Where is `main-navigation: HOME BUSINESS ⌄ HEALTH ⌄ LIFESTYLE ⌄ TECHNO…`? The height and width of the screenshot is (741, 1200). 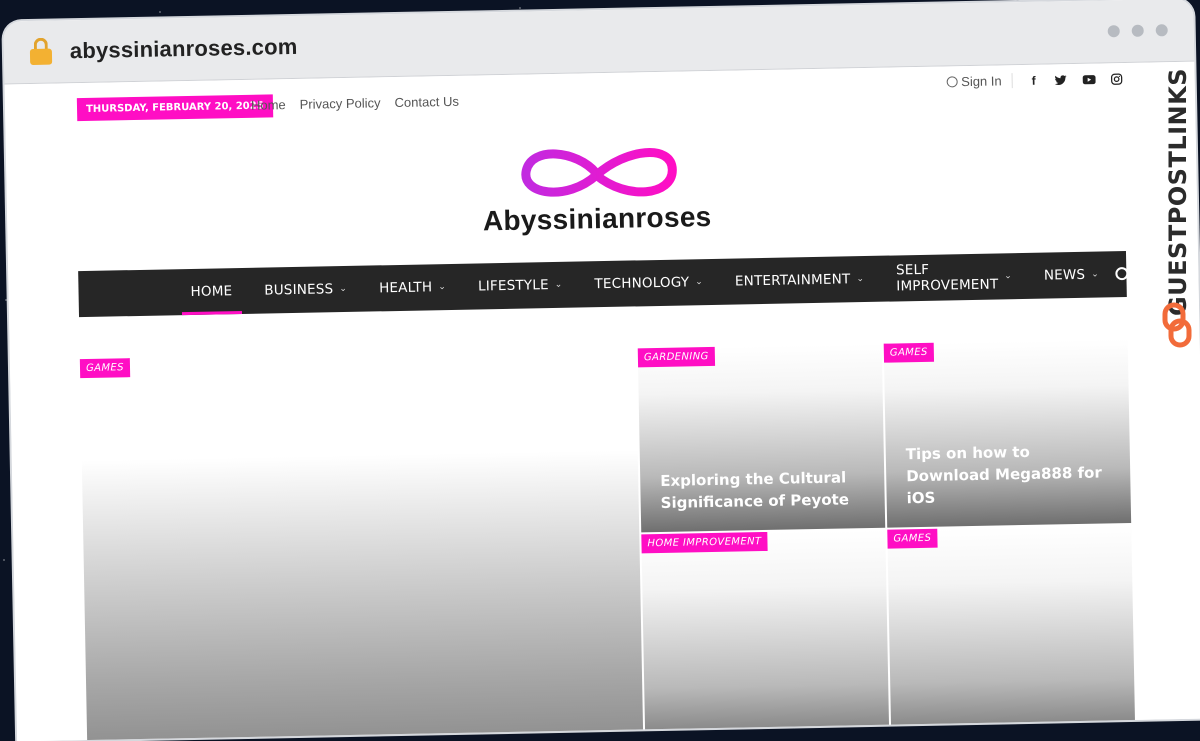 main-navigation: HOME BUSINESS ⌄ HEALTH ⌄ LIFESTYLE ⌄ TECHNO… is located at coordinates (602, 284).